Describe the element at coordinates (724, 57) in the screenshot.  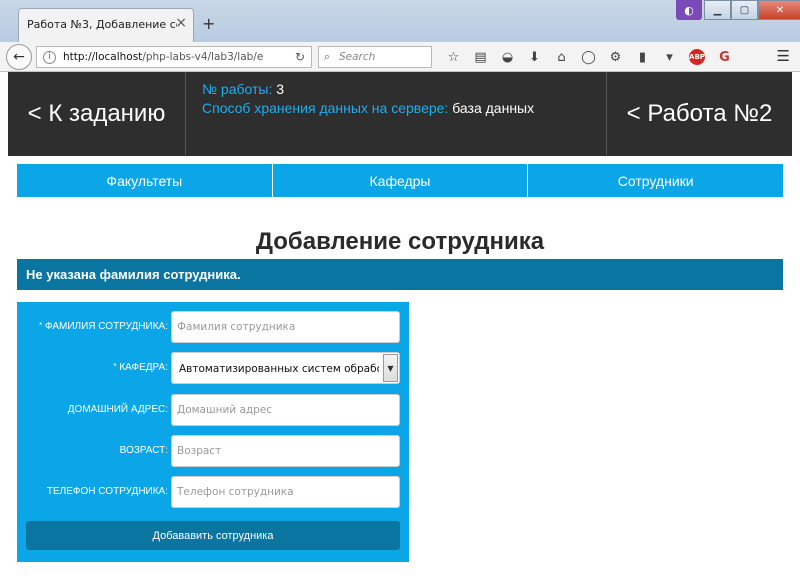
I see `translate-icon: G` at that location.